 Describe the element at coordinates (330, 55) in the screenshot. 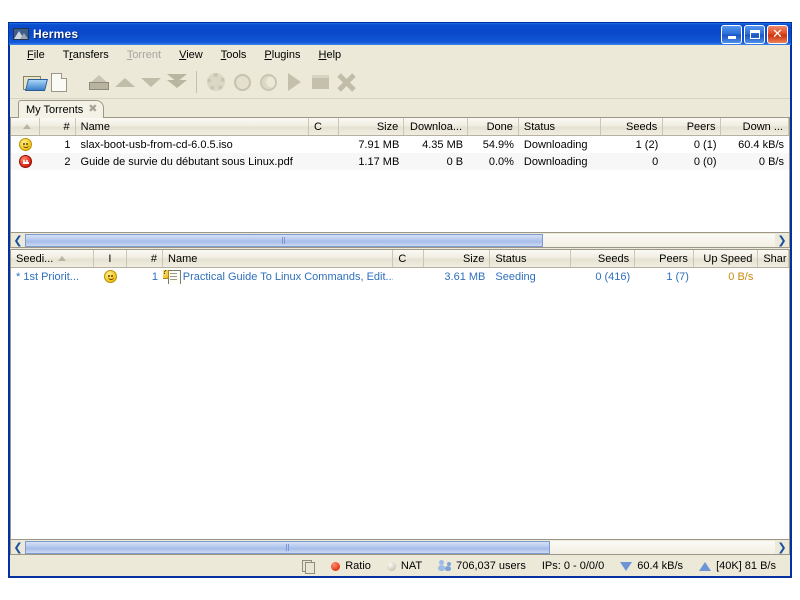

I see `menu-help: Help` at that location.